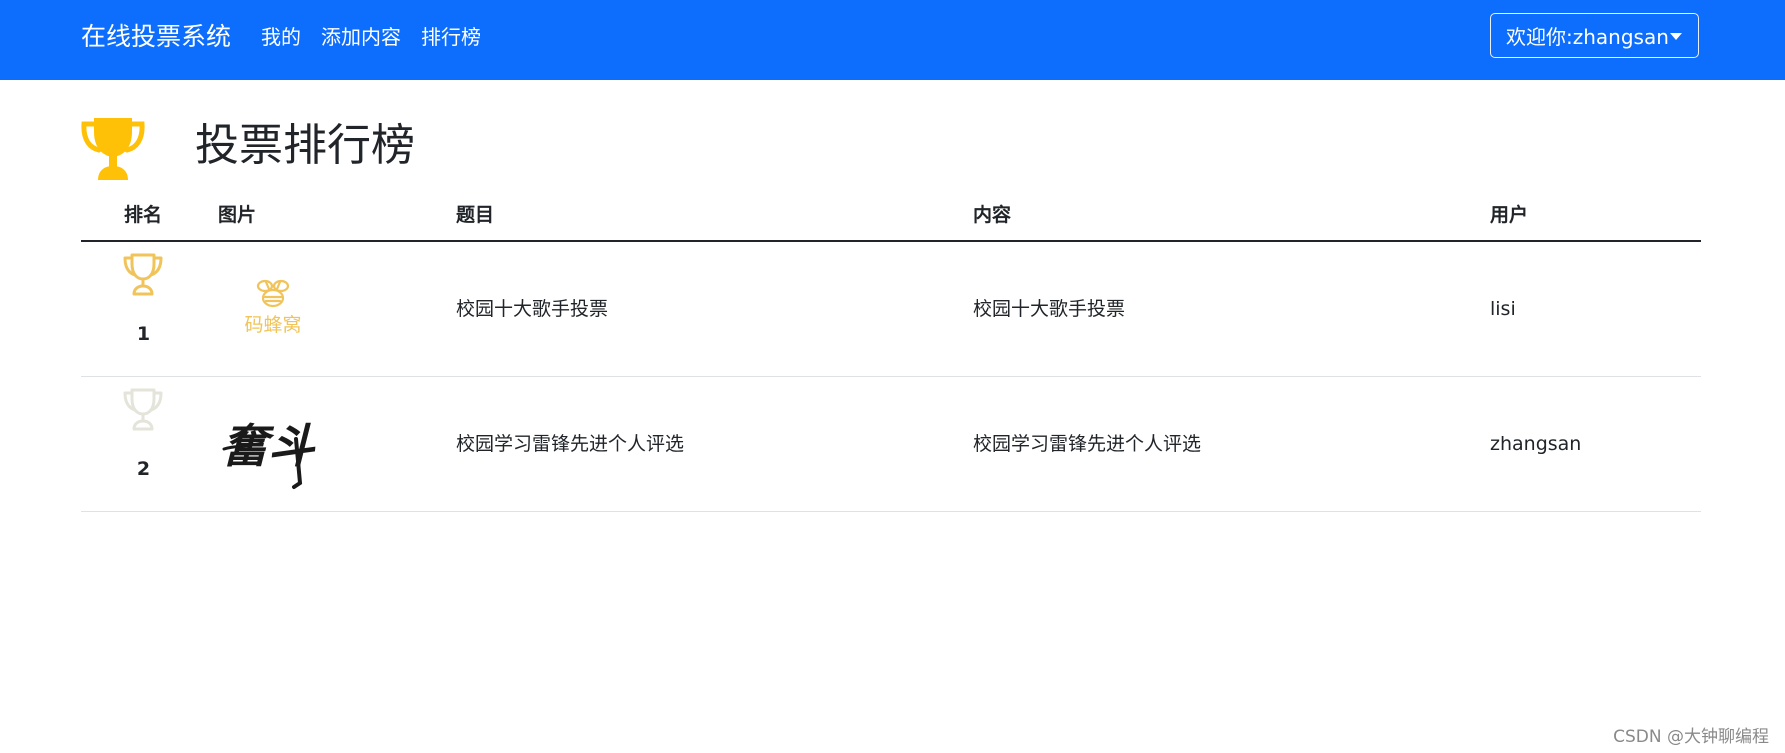  What do you see at coordinates (361, 37) in the screenshot?
I see `nav-link-add-content: 添加内容` at bounding box center [361, 37].